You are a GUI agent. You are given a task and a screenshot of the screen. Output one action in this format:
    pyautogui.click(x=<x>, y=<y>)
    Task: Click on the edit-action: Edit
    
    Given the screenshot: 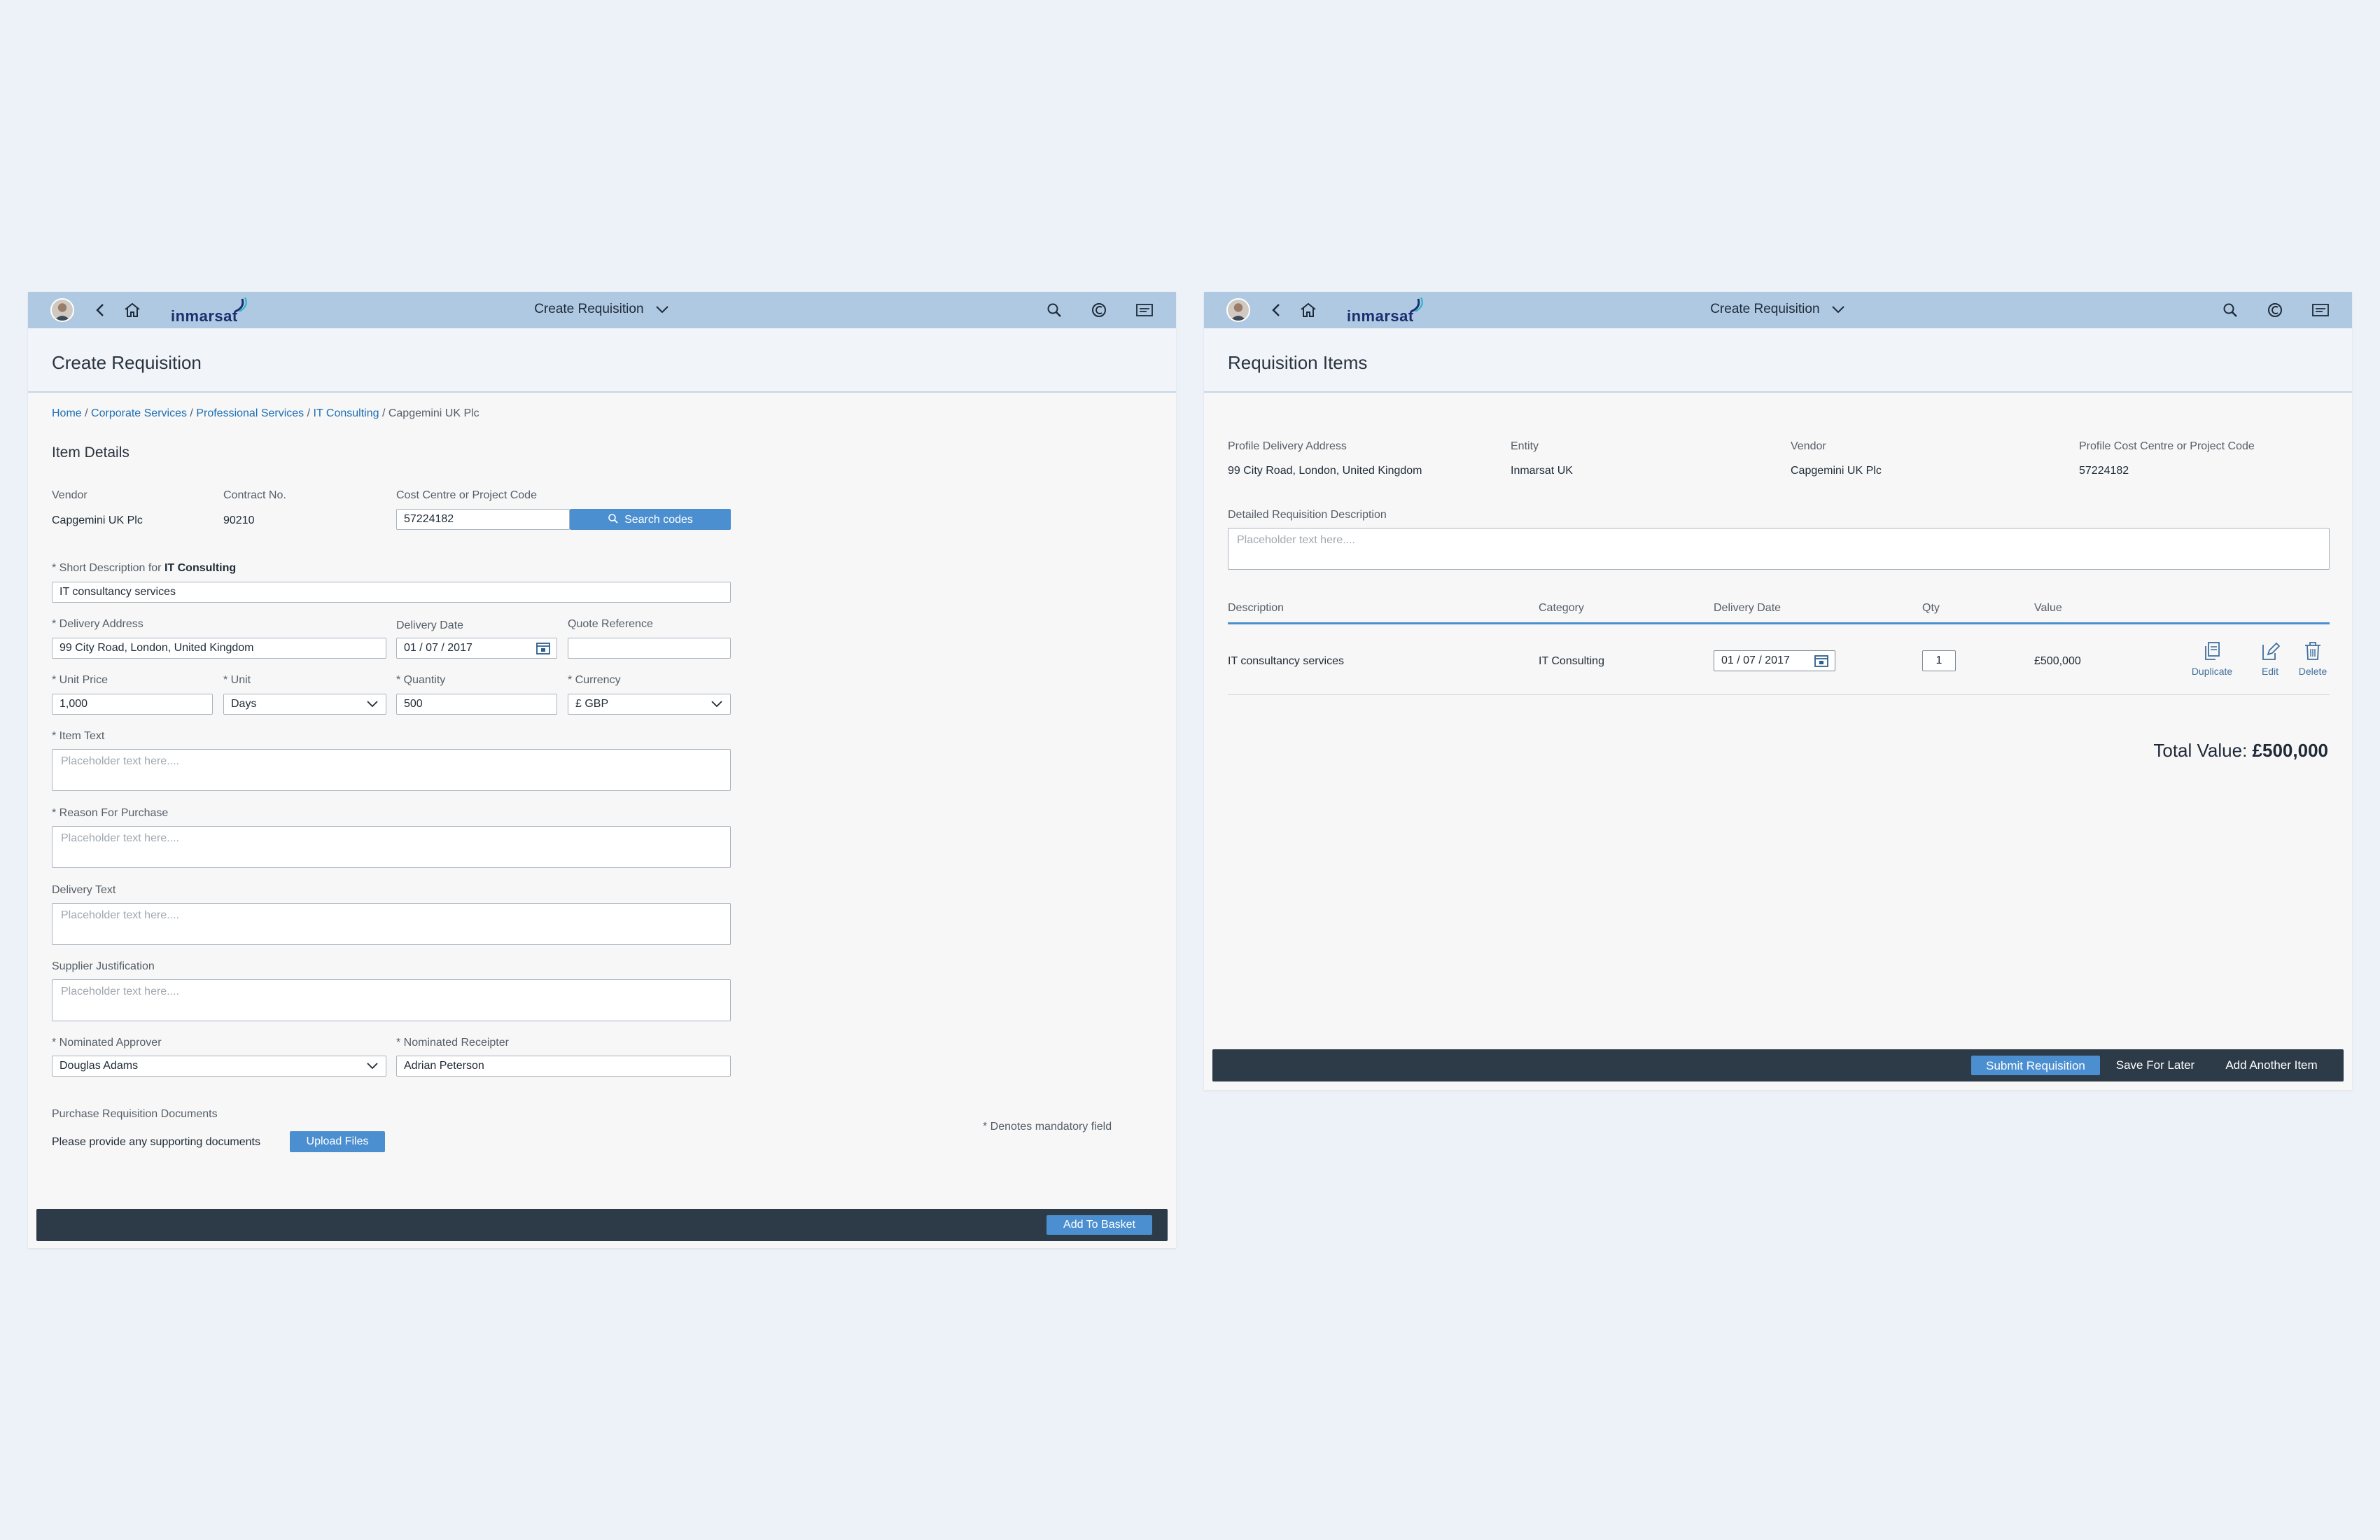 What is the action you would take?
    pyautogui.click(x=2270, y=658)
    